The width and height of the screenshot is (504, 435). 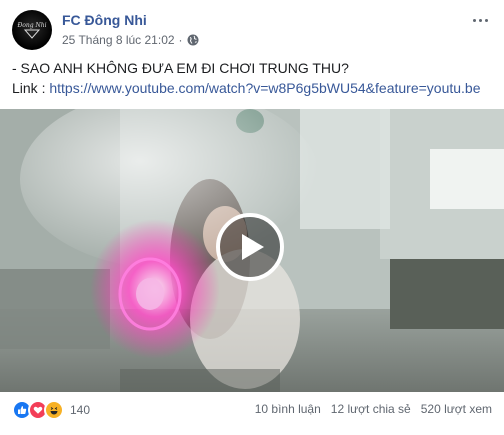 I want to click on more-options-button, so click(x=480, y=20).